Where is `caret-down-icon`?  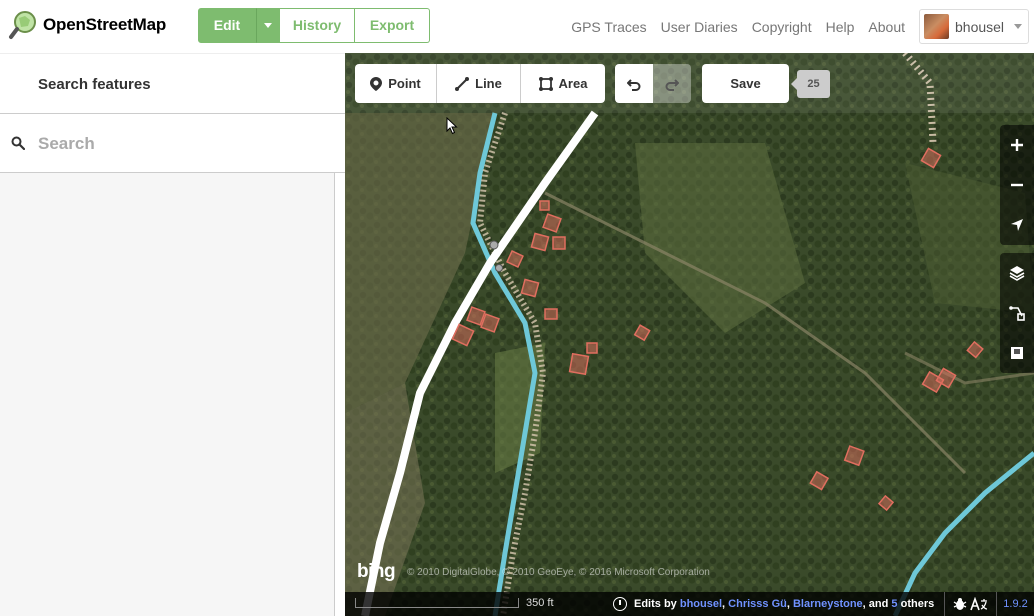
caret-down-icon is located at coordinates (267, 25).